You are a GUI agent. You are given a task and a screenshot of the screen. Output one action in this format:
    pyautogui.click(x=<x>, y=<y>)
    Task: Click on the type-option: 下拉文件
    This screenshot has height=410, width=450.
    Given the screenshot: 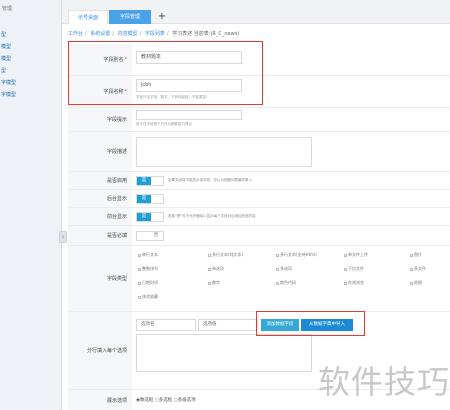 What is the action you would take?
    pyautogui.click(x=354, y=269)
    